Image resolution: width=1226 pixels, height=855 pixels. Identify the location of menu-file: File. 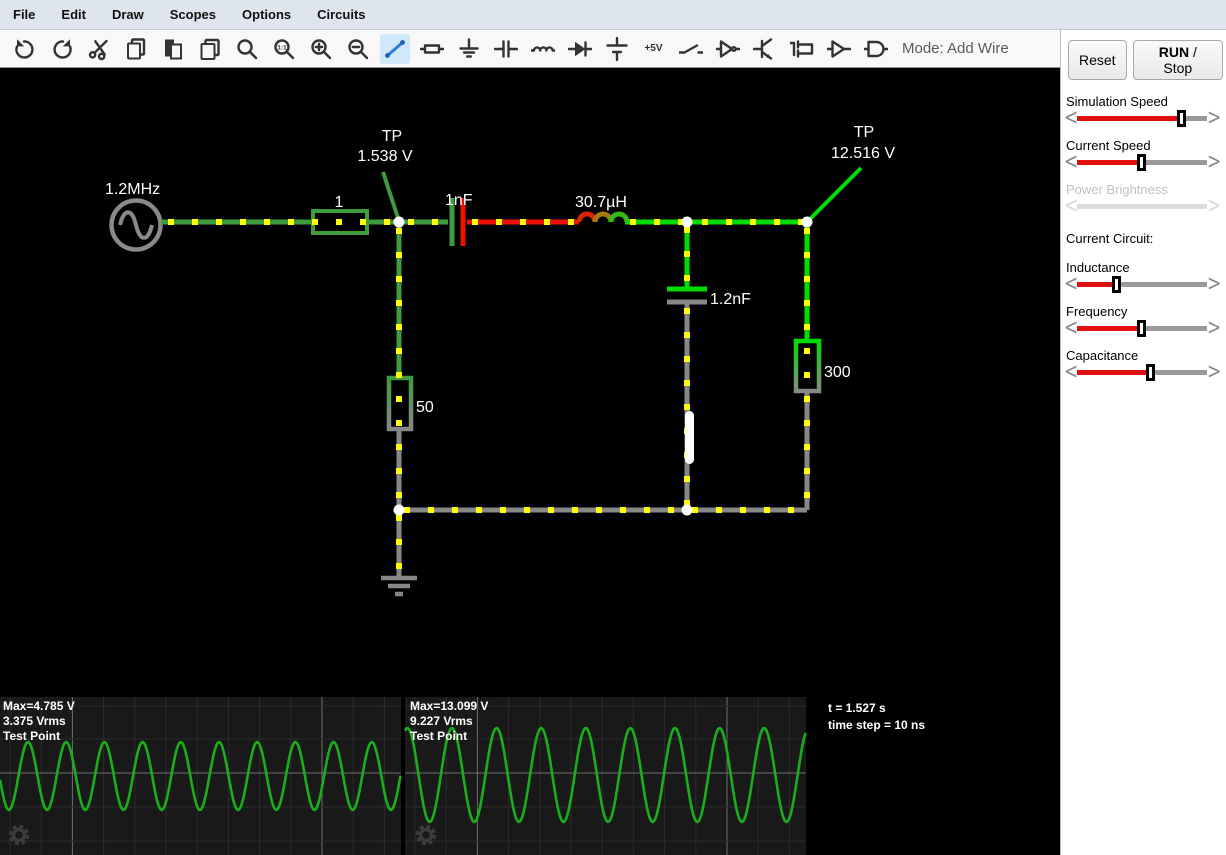
(24, 14).